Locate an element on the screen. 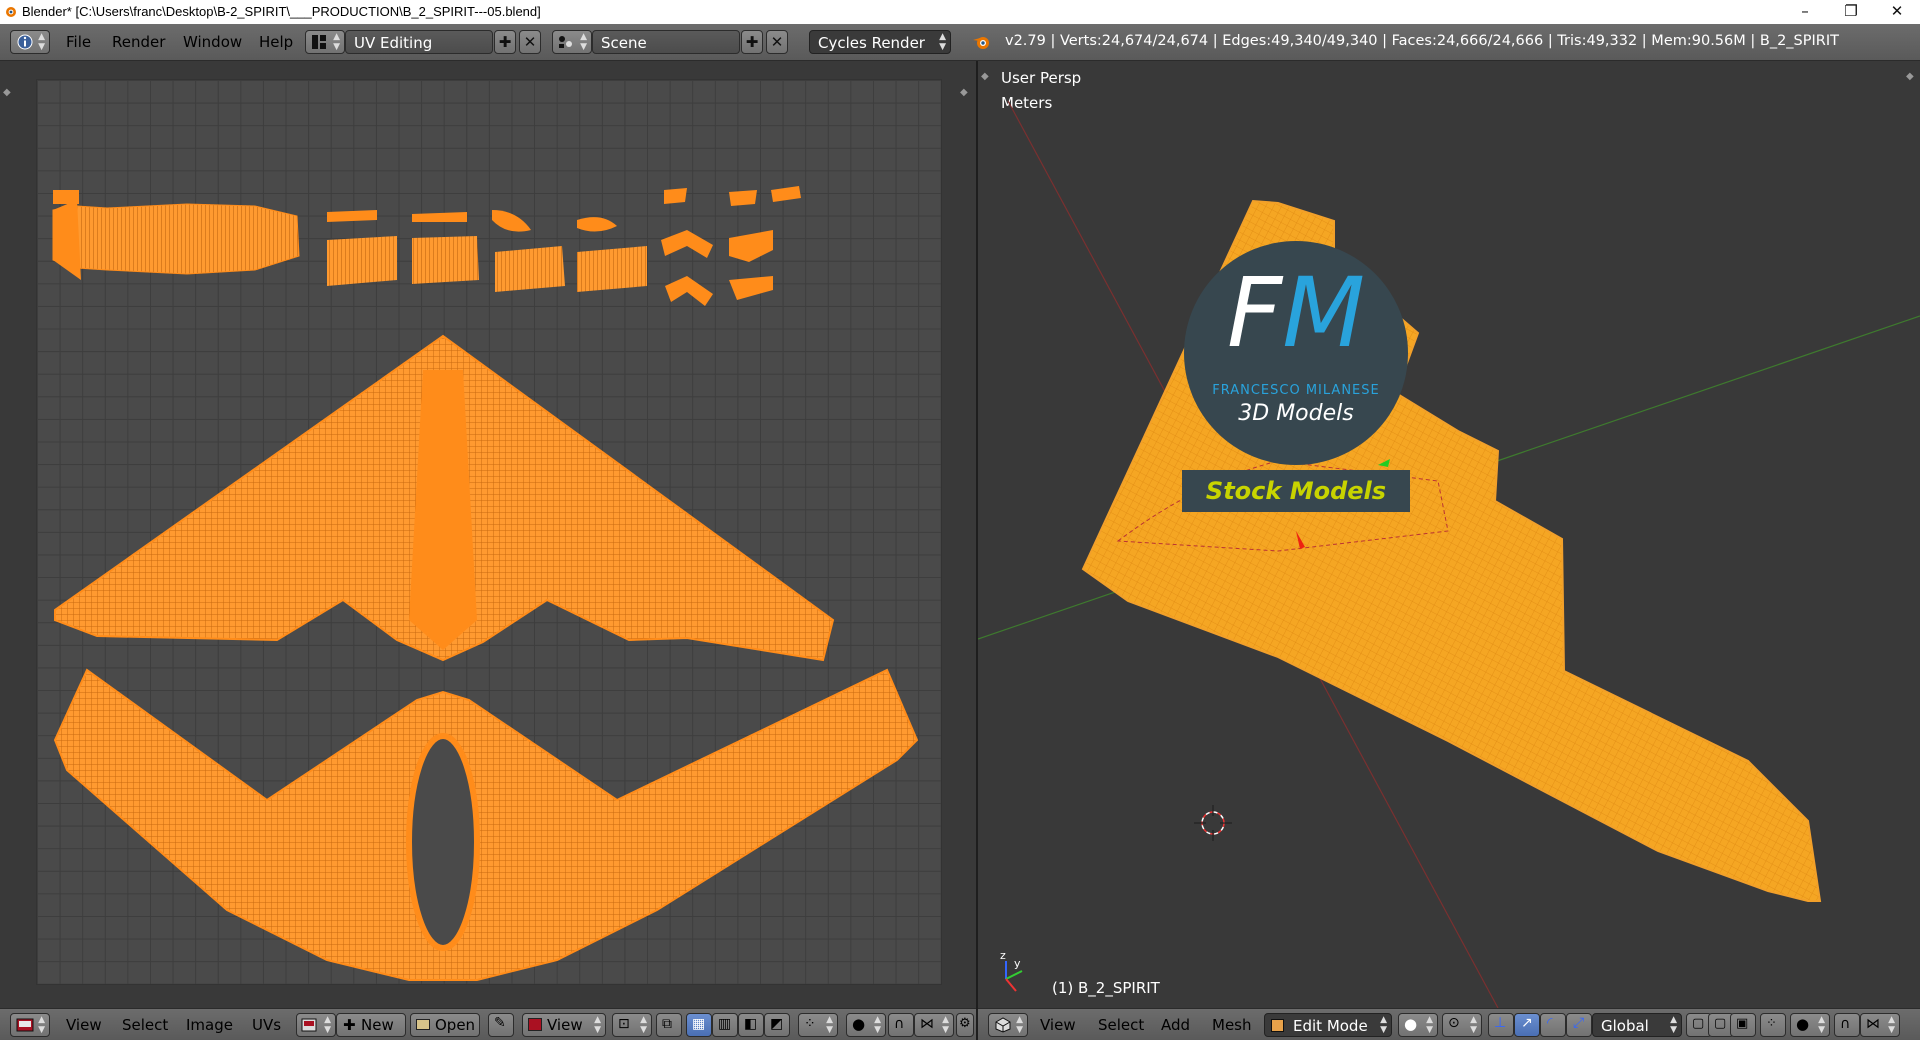 The image size is (1920, 1040). face-select-icon: ◧ is located at coordinates (751, 1024).